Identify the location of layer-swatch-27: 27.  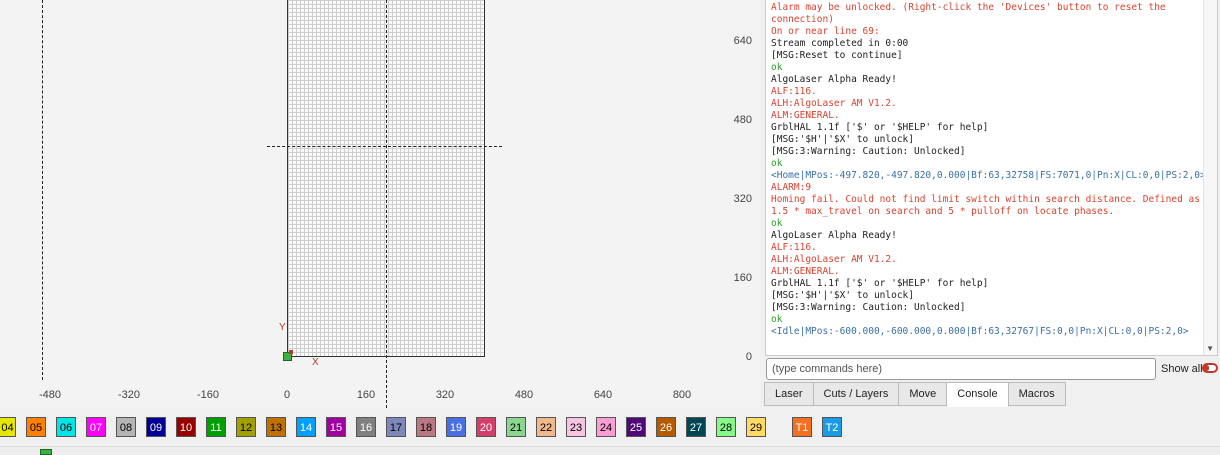
(696, 427).